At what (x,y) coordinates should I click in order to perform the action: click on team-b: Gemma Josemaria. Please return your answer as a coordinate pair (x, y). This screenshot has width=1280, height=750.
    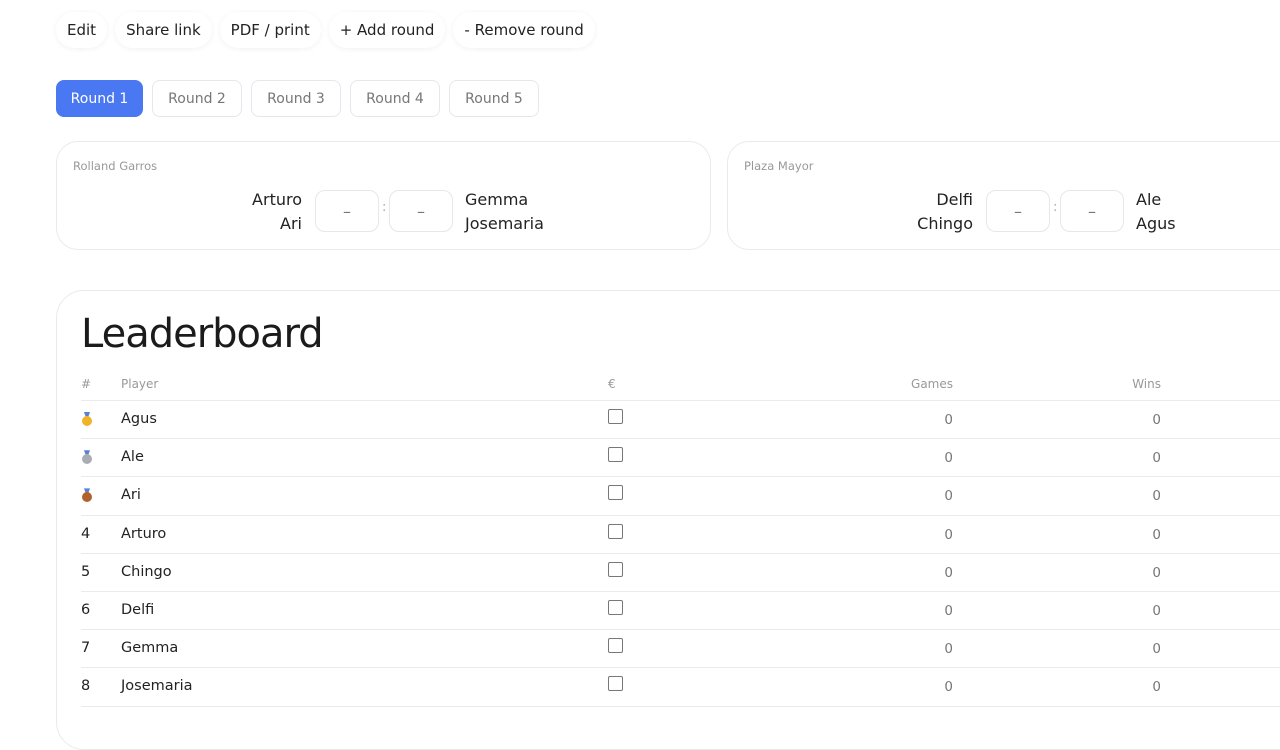
    Looking at the image, I should click on (504, 212).